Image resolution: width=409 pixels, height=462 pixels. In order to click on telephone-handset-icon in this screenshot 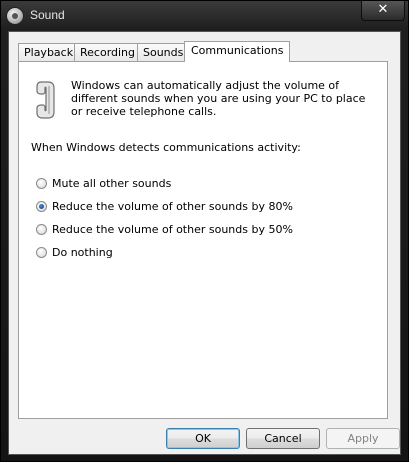, I will do `click(45, 100)`.